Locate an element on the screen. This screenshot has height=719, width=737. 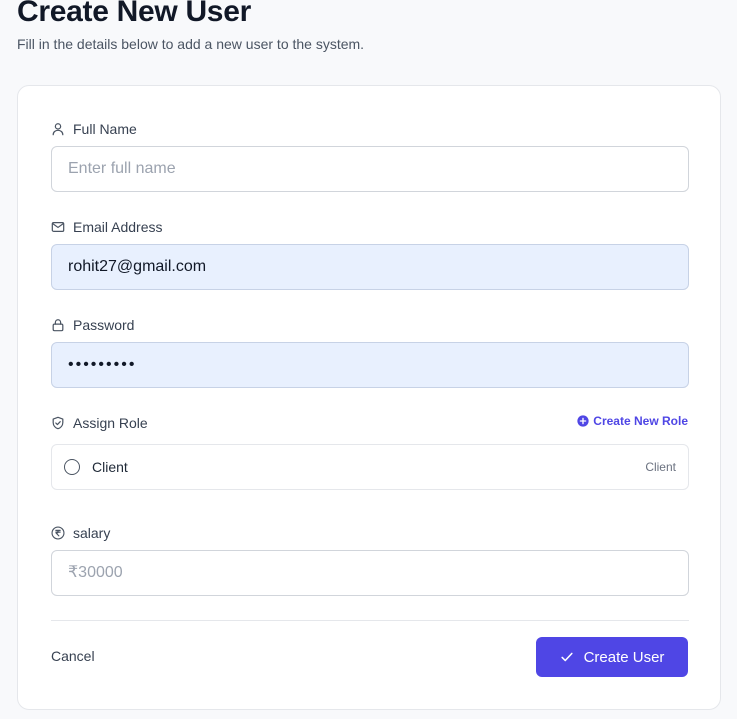
salary-input is located at coordinates (370, 573).